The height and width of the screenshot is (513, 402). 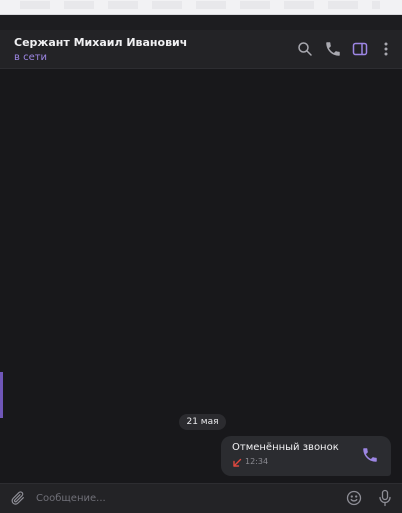 What do you see at coordinates (100, 42) in the screenshot?
I see `contact-name: Сержант Михаил Иванович` at bounding box center [100, 42].